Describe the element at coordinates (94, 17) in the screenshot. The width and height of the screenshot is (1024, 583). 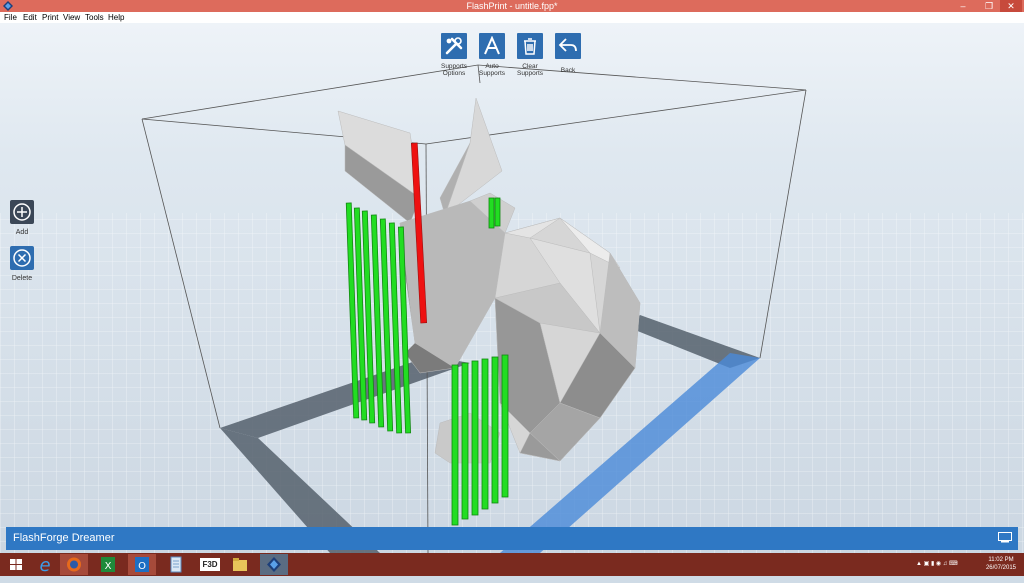
I see `menu-tools: Tools` at that location.